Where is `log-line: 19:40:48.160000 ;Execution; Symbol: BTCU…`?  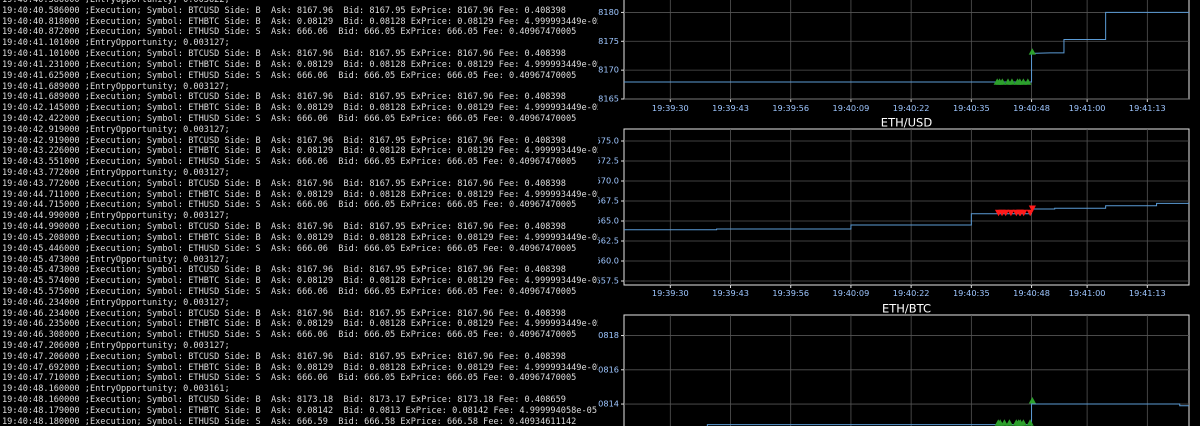 log-line: 19:40:48.160000 ;Execution; Symbol: BTCU… is located at coordinates (284, 400).